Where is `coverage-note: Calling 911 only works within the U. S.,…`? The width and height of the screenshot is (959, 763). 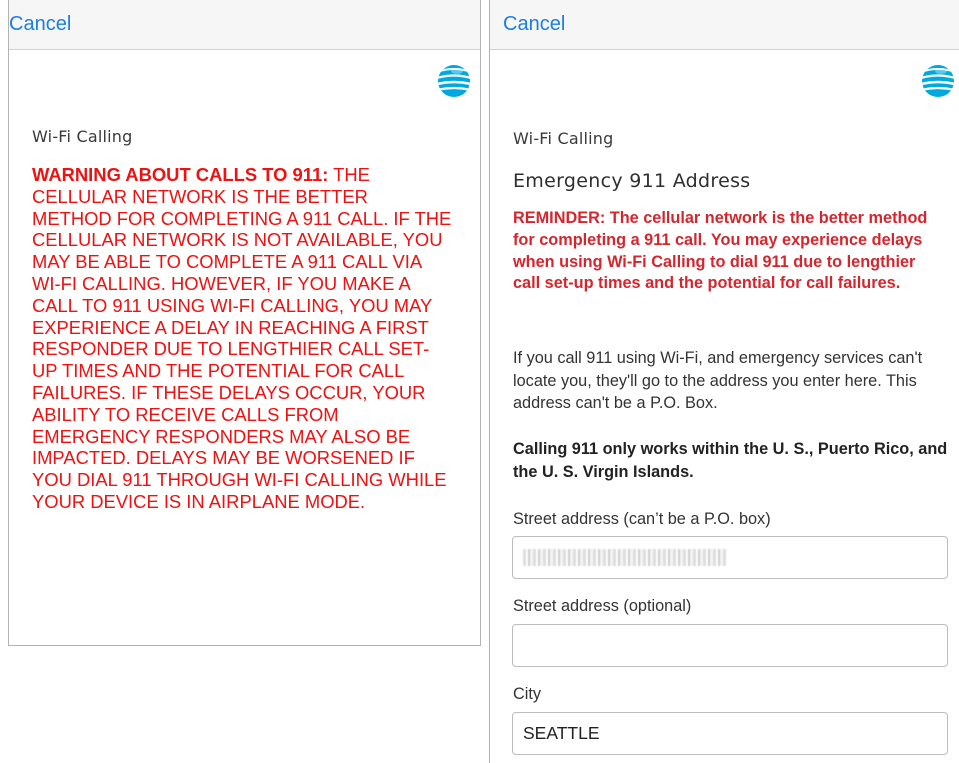
coverage-note: Calling 911 only works within the U. S.,… is located at coordinates (730, 460).